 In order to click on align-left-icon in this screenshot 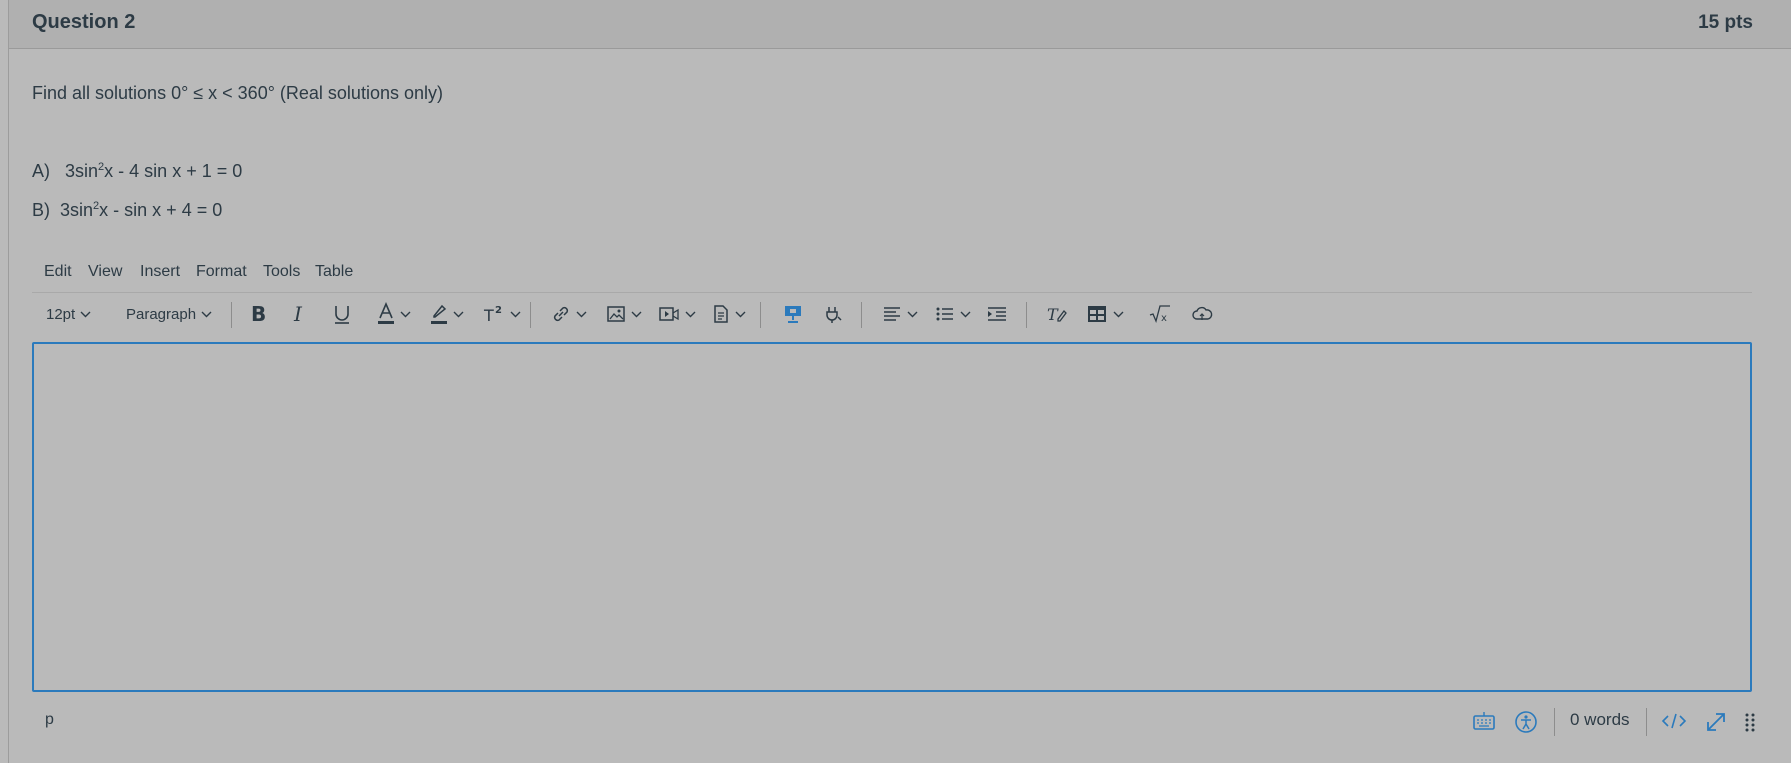, I will do `click(892, 314)`.